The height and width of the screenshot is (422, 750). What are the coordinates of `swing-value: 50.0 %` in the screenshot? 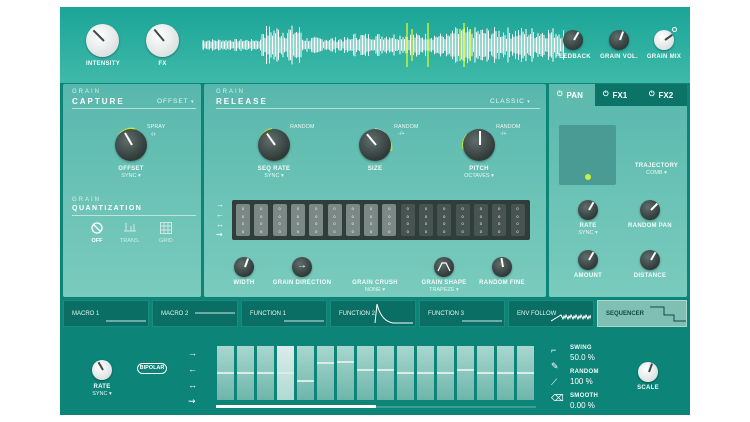 It's located at (582, 357).